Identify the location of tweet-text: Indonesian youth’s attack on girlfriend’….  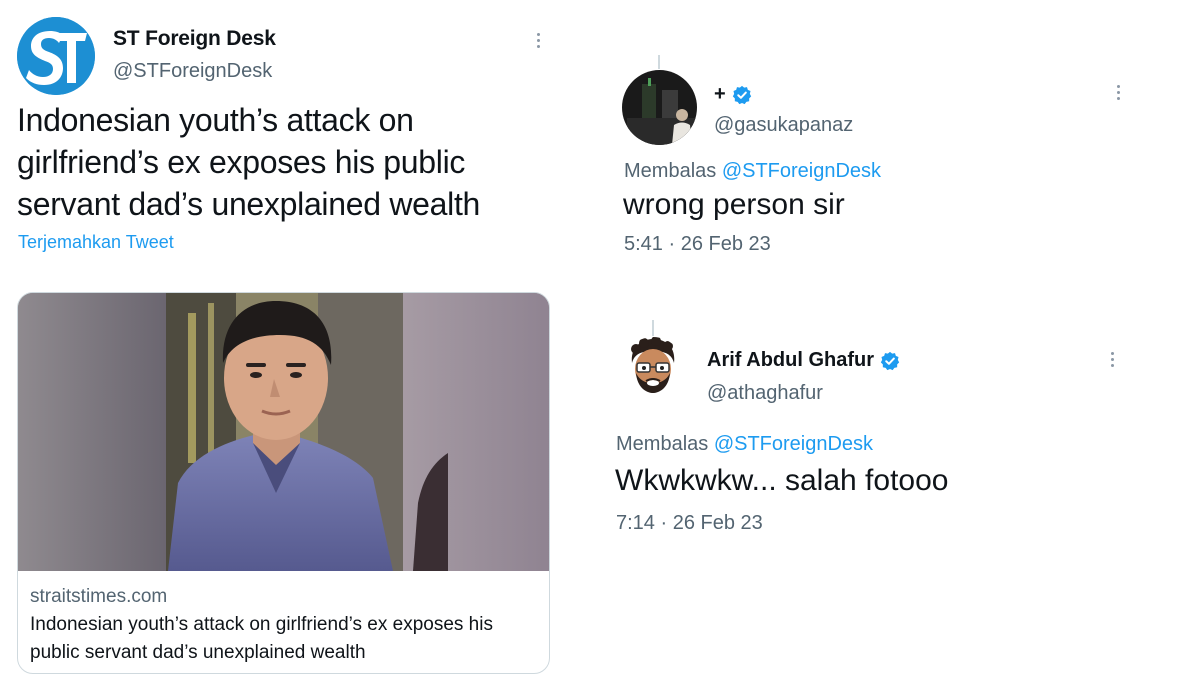
(249, 162).